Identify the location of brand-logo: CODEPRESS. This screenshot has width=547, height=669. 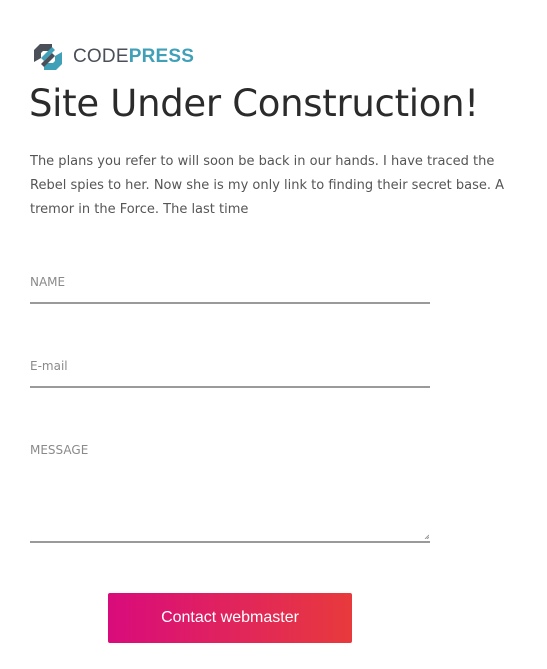
(112, 57).